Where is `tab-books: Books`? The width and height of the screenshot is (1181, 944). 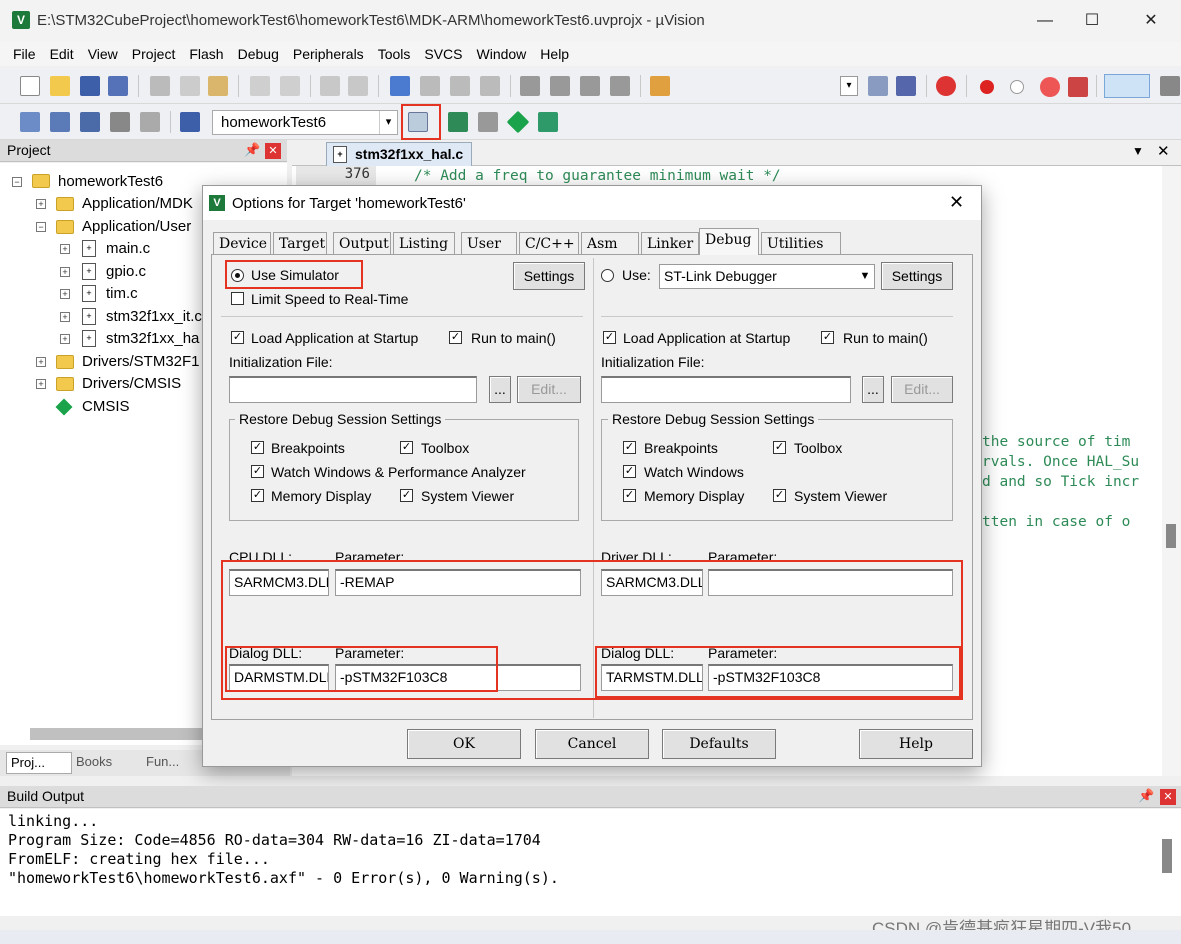
tab-books: Books is located at coordinates (94, 761).